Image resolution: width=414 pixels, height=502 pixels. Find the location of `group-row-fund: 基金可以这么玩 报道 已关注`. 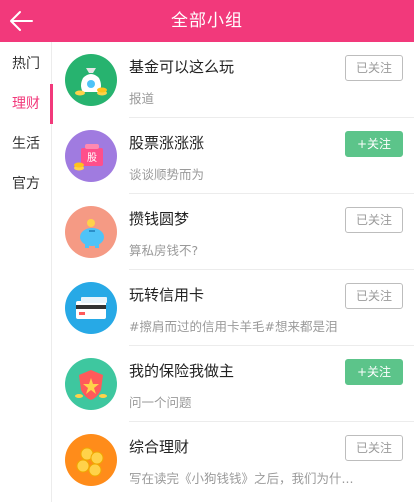

group-row-fund: 基金可以这么玩 报道 已关注 is located at coordinates (233, 80).